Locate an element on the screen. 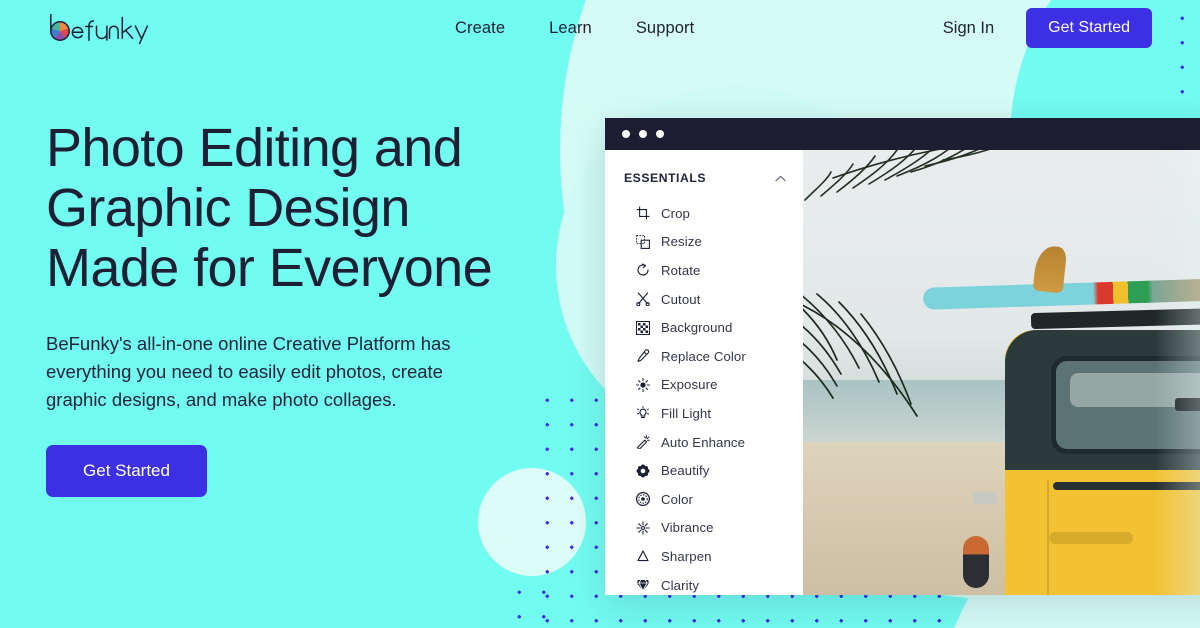 This screenshot has height=628, width=1200. panel-item-background: Background is located at coordinates (704, 327).